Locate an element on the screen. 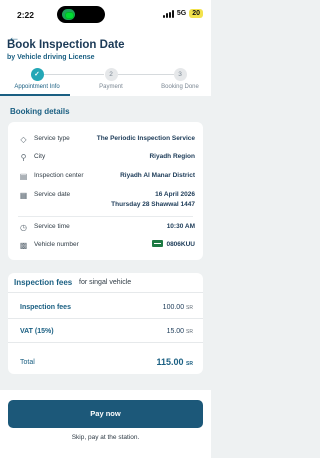 This screenshot has width=320, height=458. fee-value: 100.00 SR is located at coordinates (177, 307).